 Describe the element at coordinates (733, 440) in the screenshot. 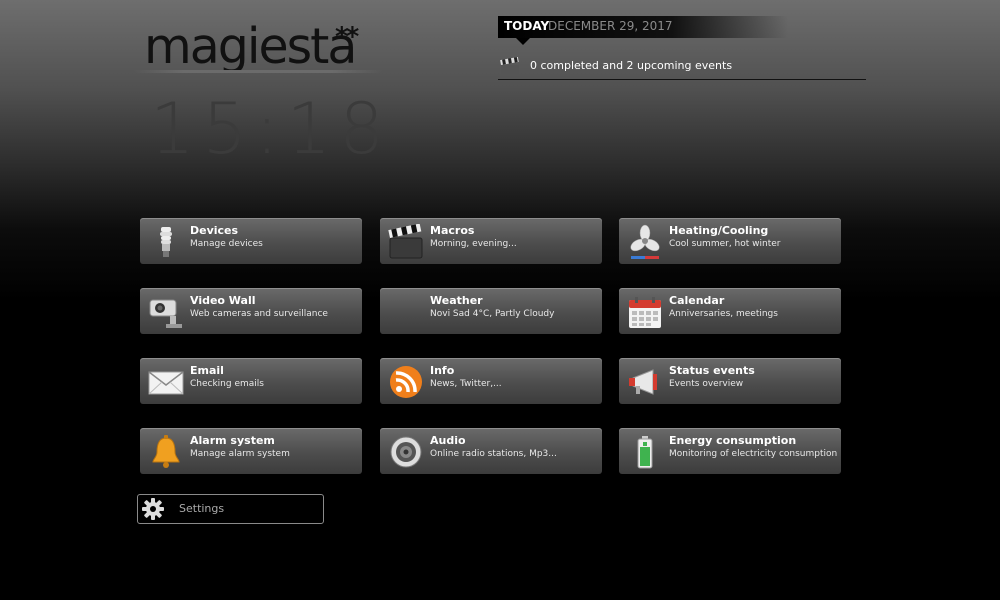

I see `tile-title: Energy consumption` at that location.